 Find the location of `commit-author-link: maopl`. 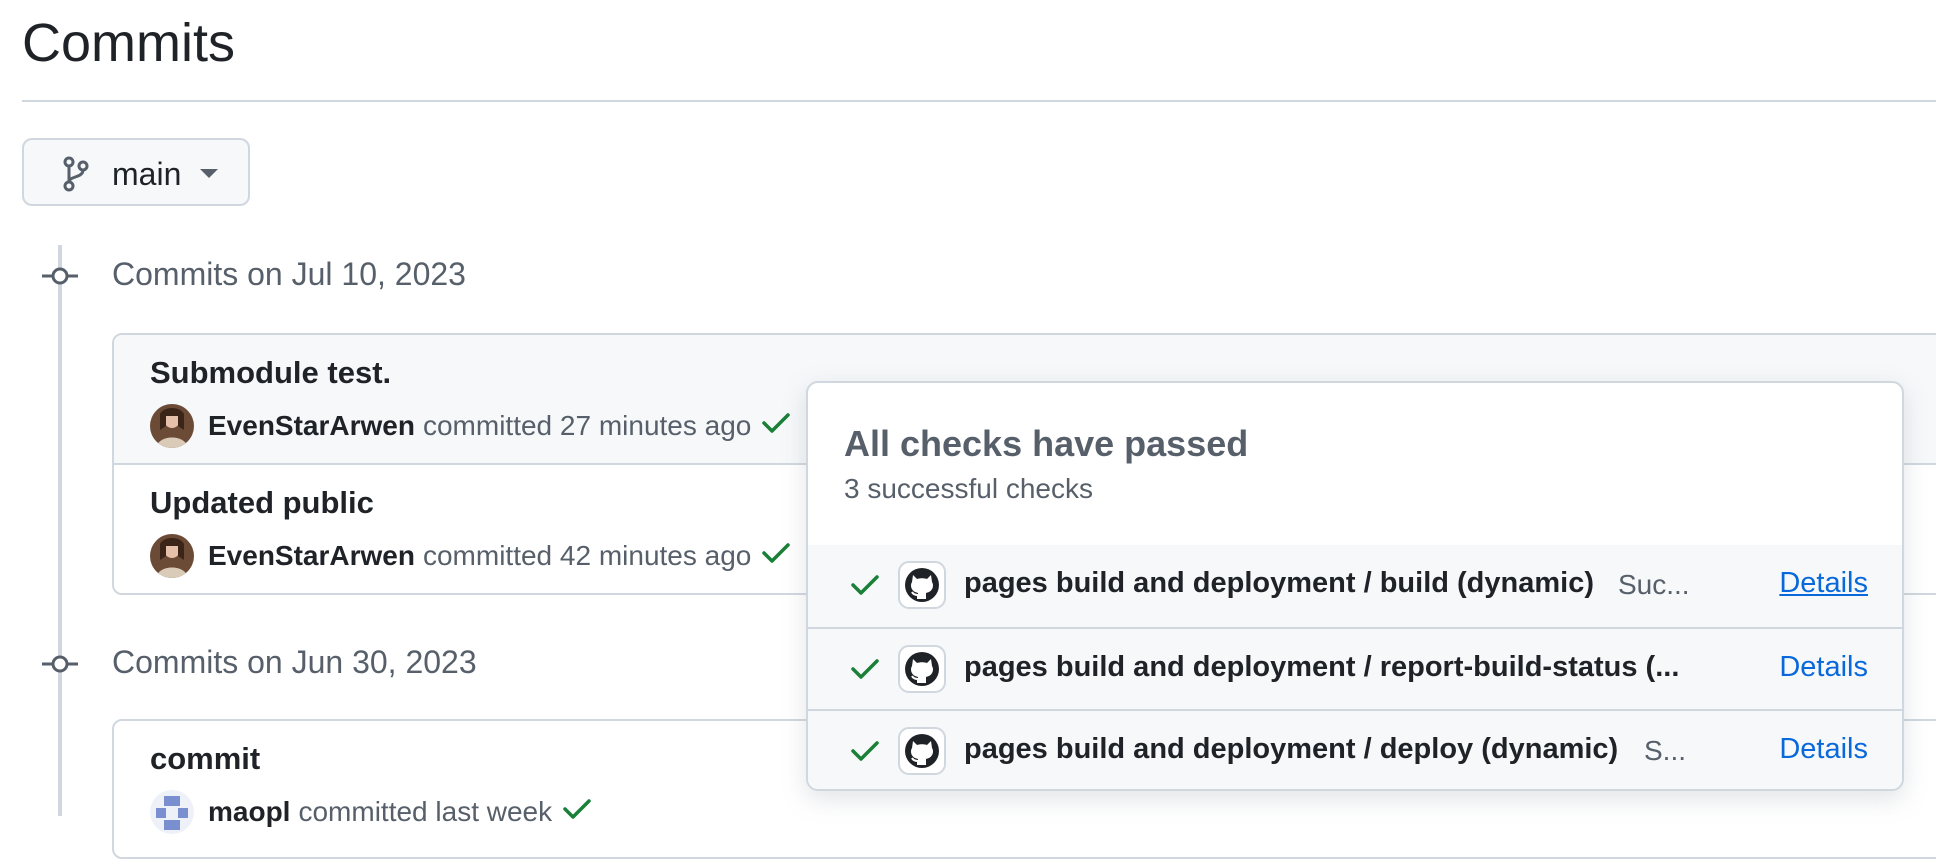

commit-author-link: maopl is located at coordinates (249, 812).